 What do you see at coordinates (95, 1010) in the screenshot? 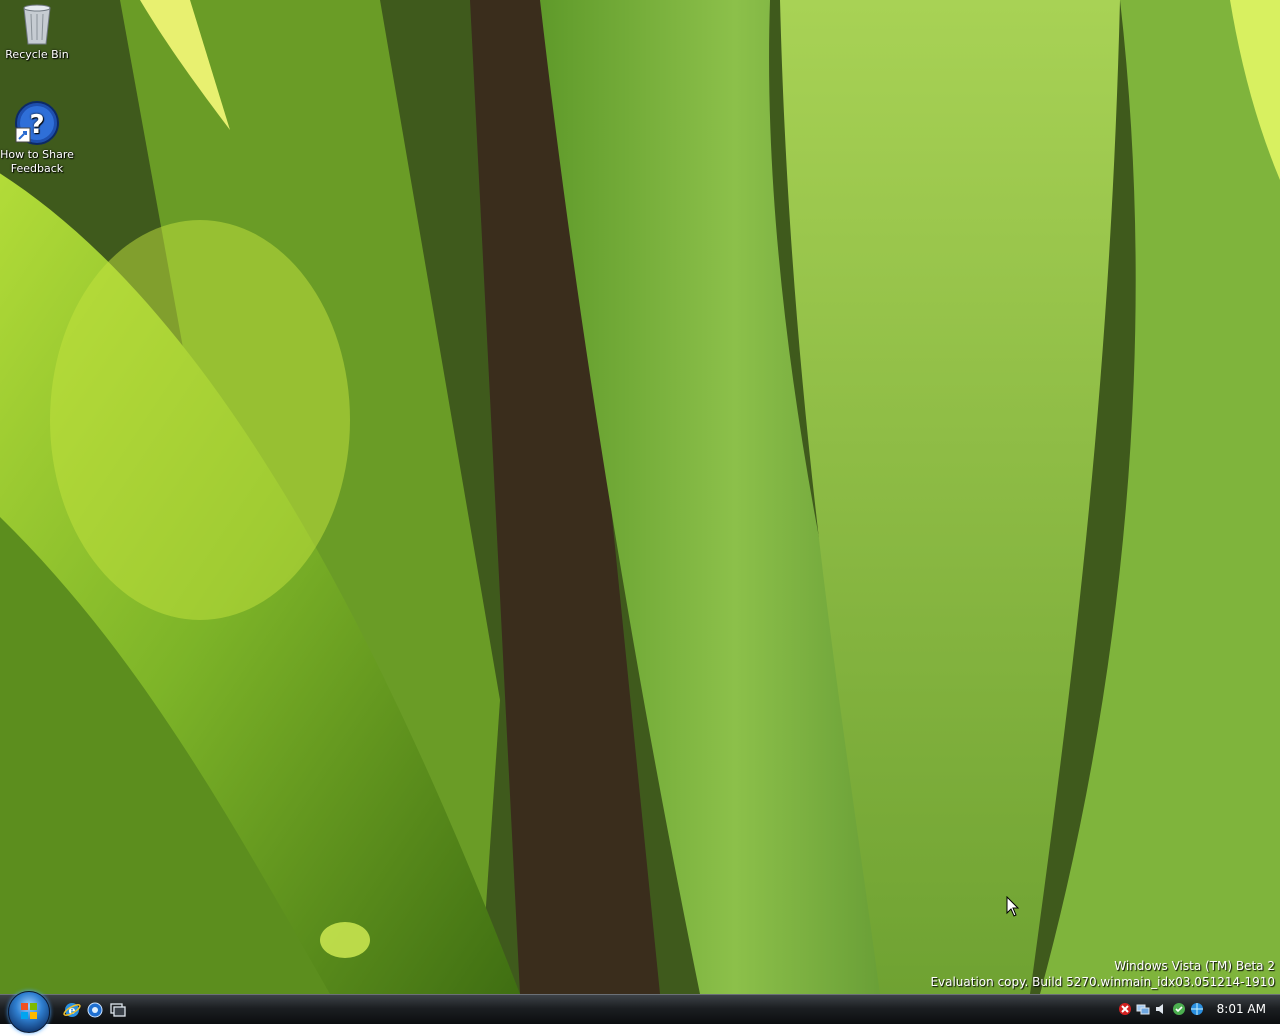
I see `media-player-icon` at bounding box center [95, 1010].